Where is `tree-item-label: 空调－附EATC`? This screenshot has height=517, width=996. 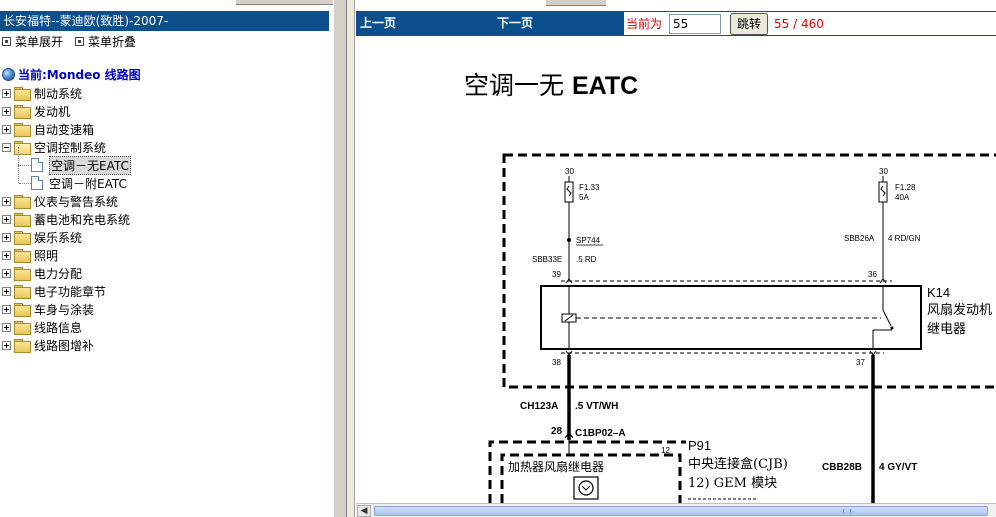 tree-item-label: 空调－附EATC is located at coordinates (88, 183).